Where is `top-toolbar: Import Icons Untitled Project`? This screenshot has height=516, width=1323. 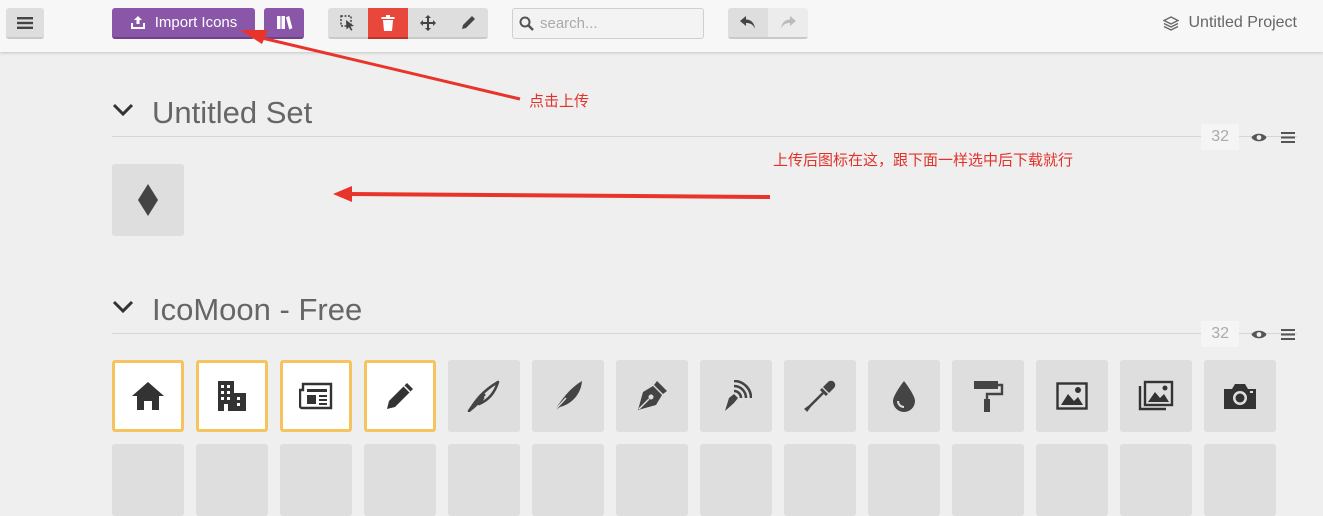
top-toolbar: Import Icons Untitled Project is located at coordinates (661, 26).